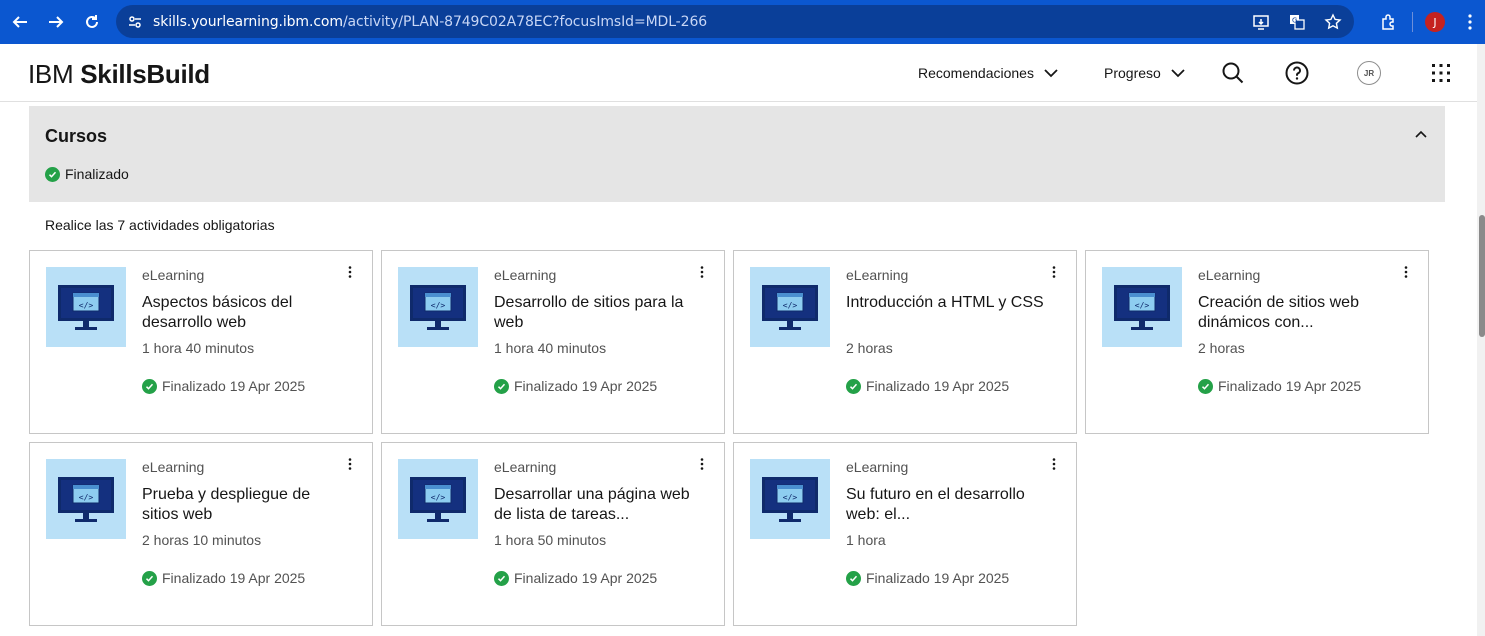  Describe the element at coordinates (1481, 340) in the screenshot. I see `page-scrollbar` at that location.